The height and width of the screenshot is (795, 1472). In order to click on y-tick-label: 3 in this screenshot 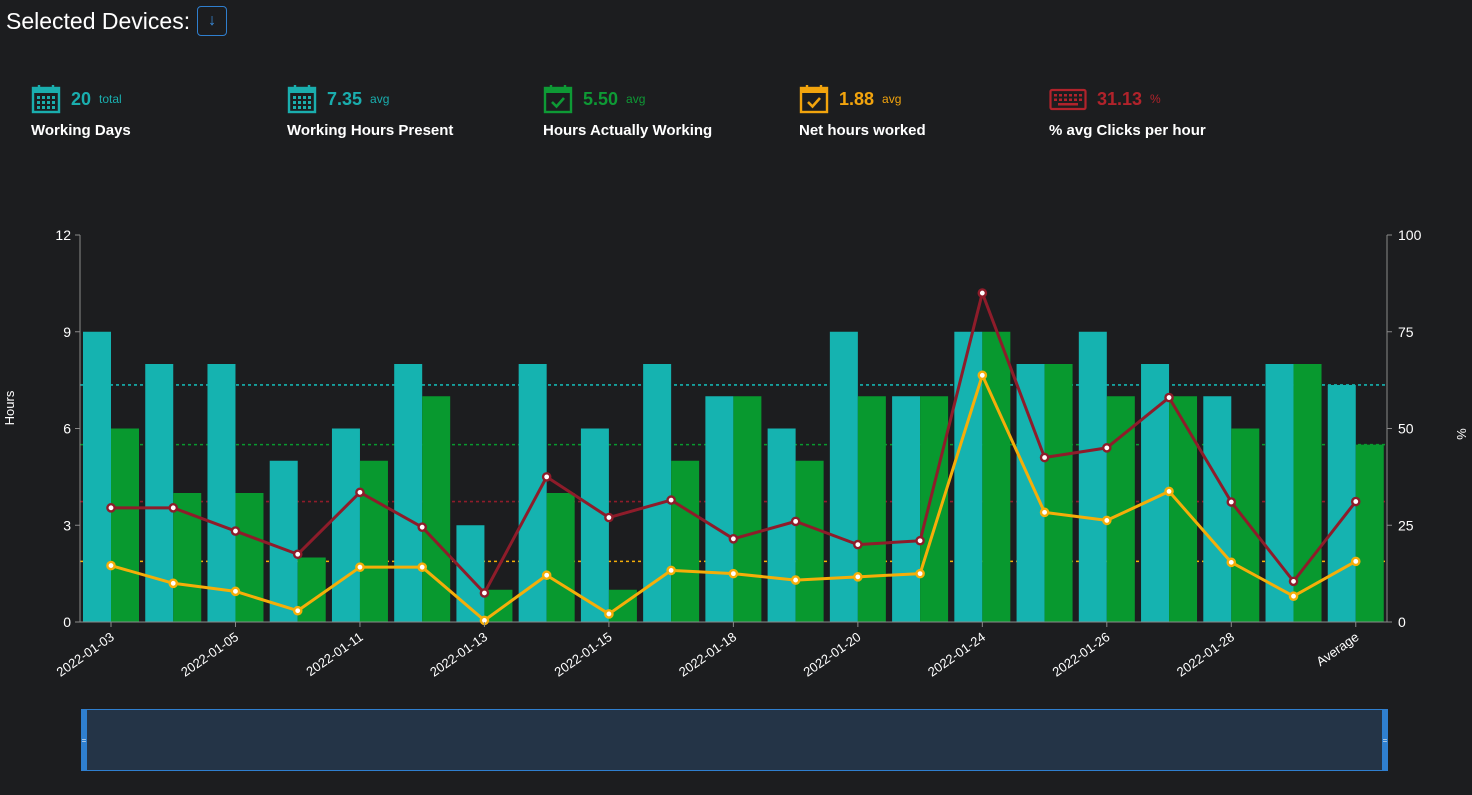, I will do `click(67, 525)`.